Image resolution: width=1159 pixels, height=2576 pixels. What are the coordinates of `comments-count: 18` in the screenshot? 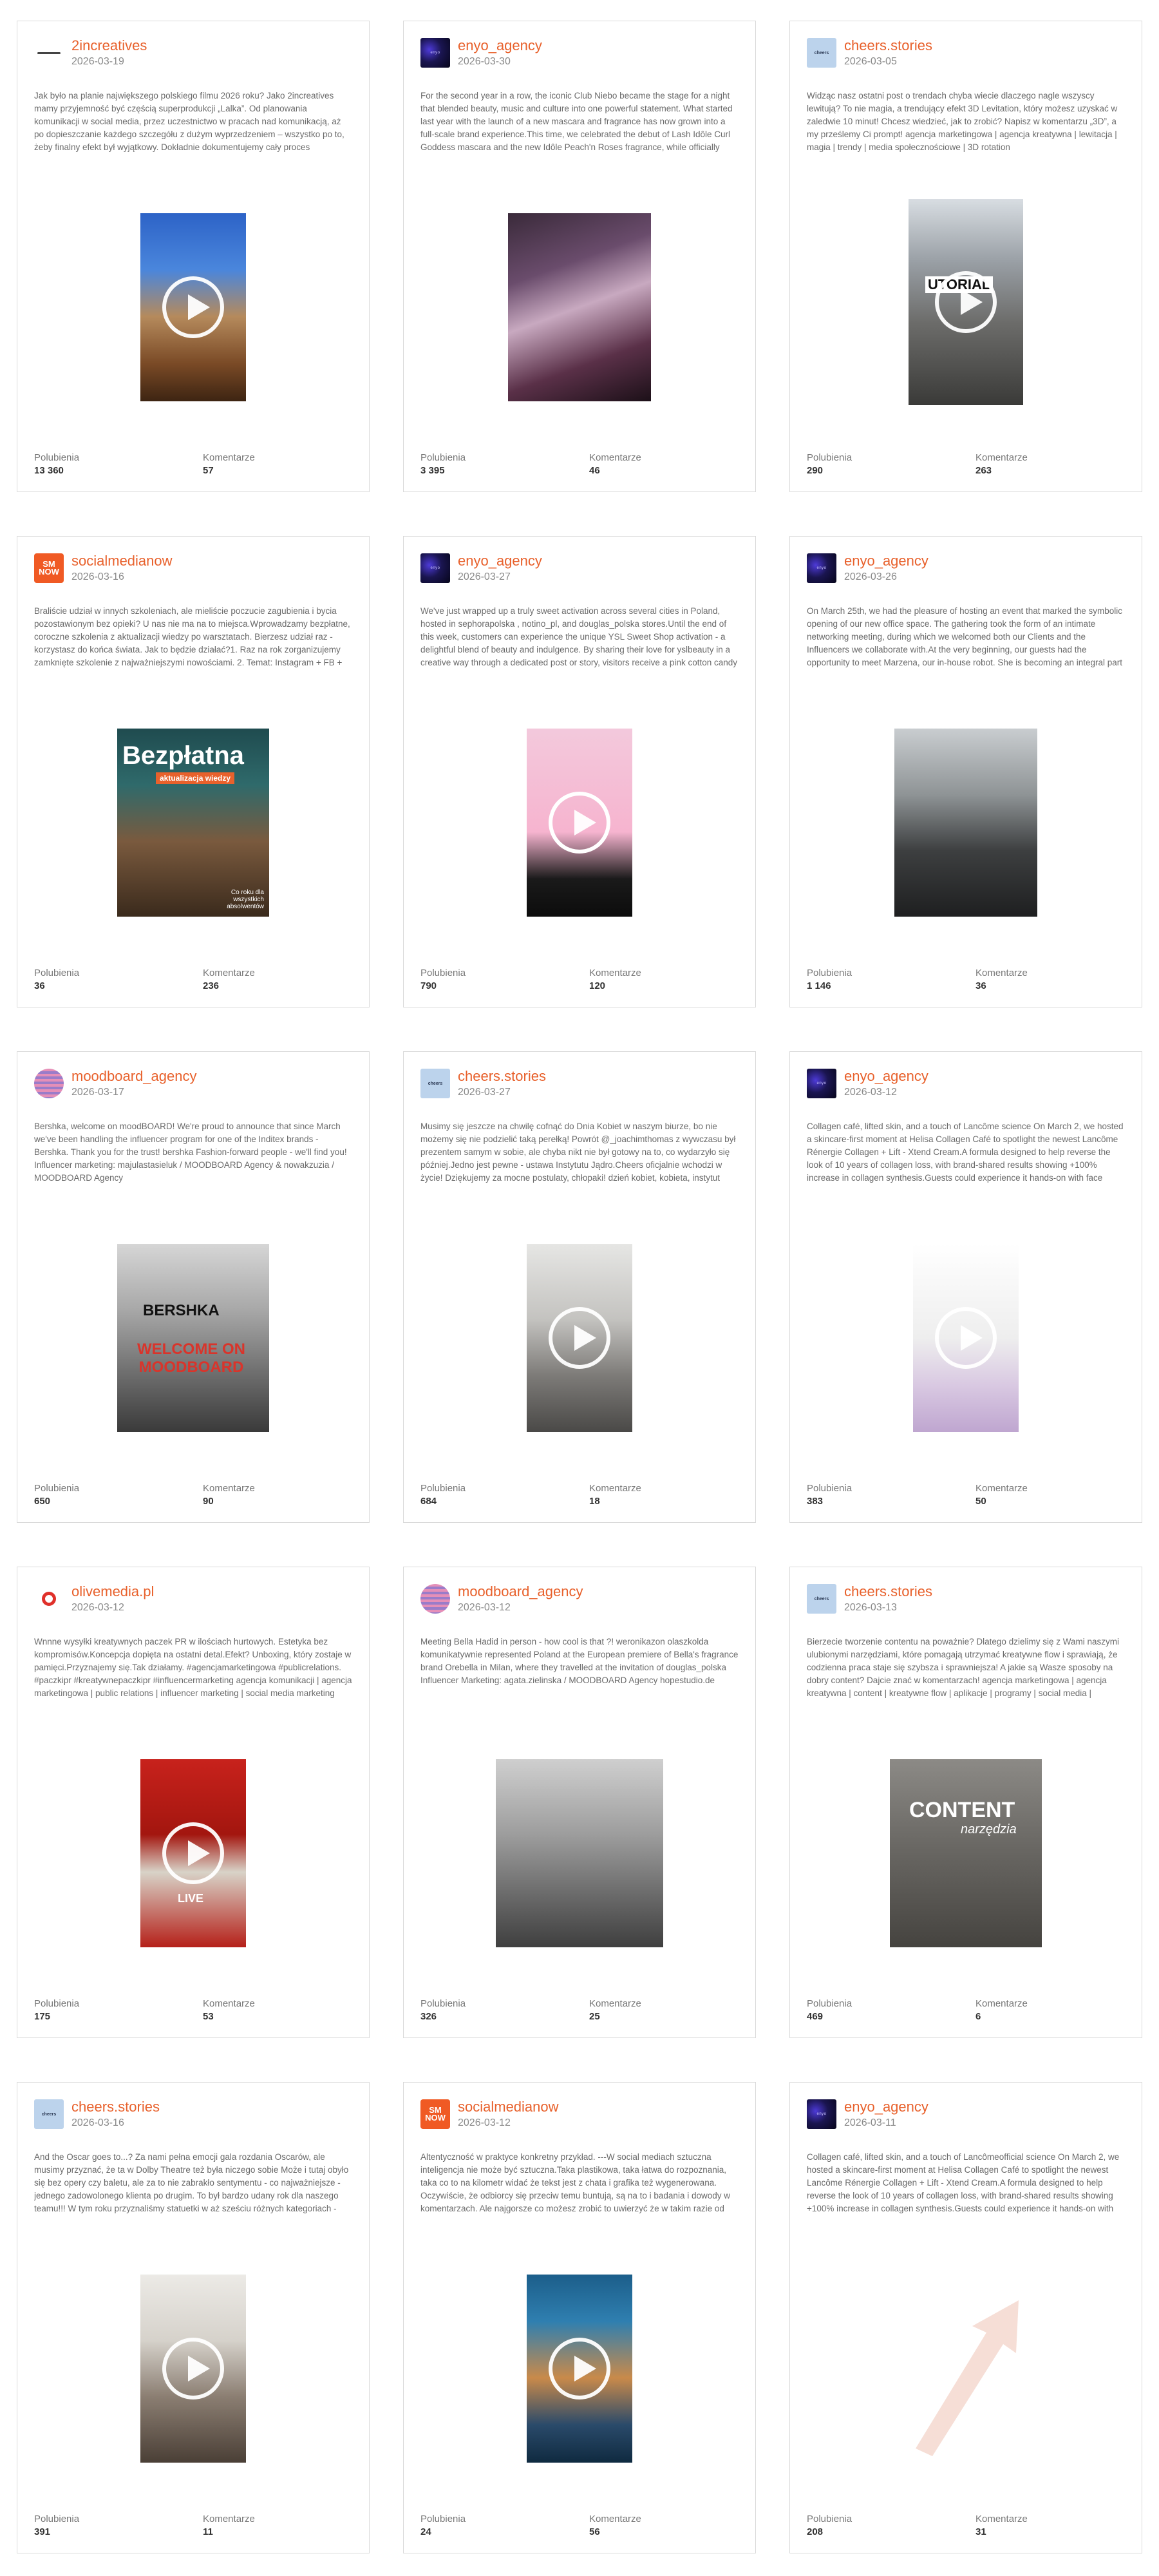 It's located at (594, 1501).